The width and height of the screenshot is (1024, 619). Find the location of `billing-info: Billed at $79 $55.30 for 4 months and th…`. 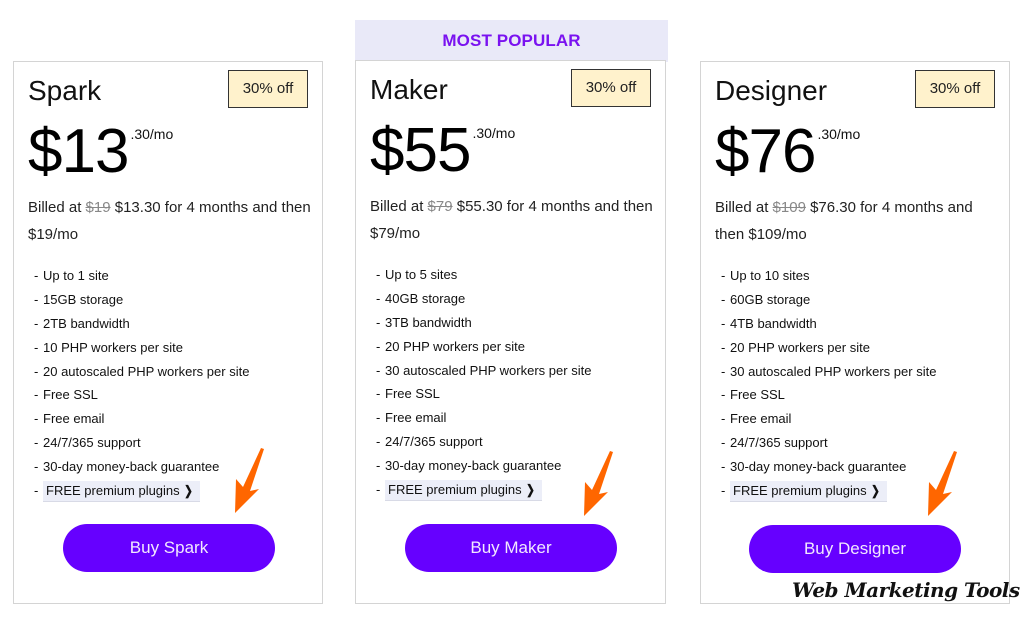

billing-info: Billed at $79 $55.30 for 4 months and th… is located at coordinates (512, 220).